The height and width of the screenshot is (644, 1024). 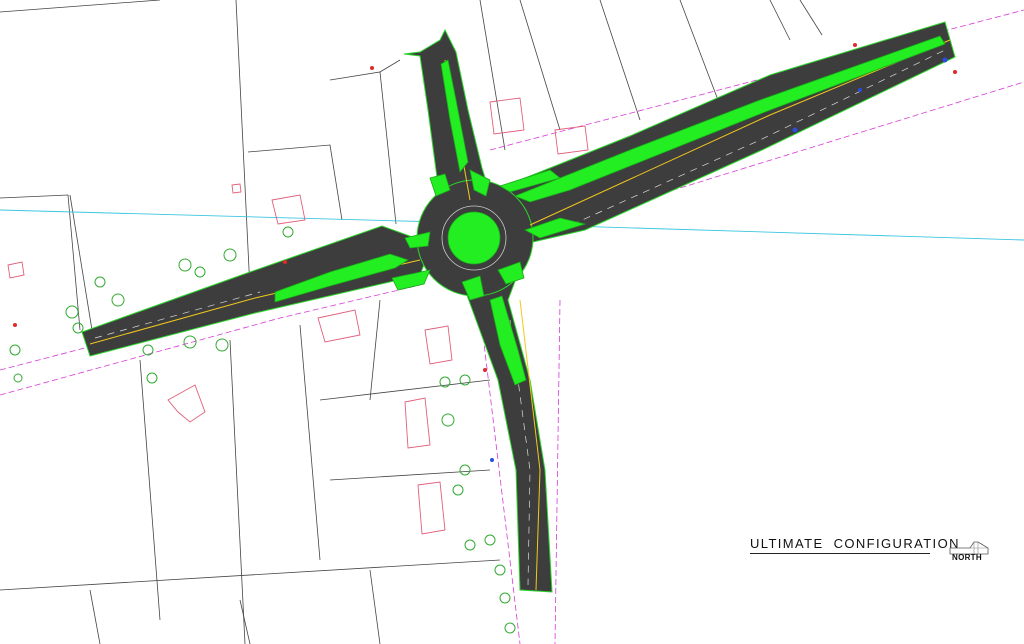 I want to click on drawing-title: ULTIMATE CONFIGURATION, so click(x=855, y=543).